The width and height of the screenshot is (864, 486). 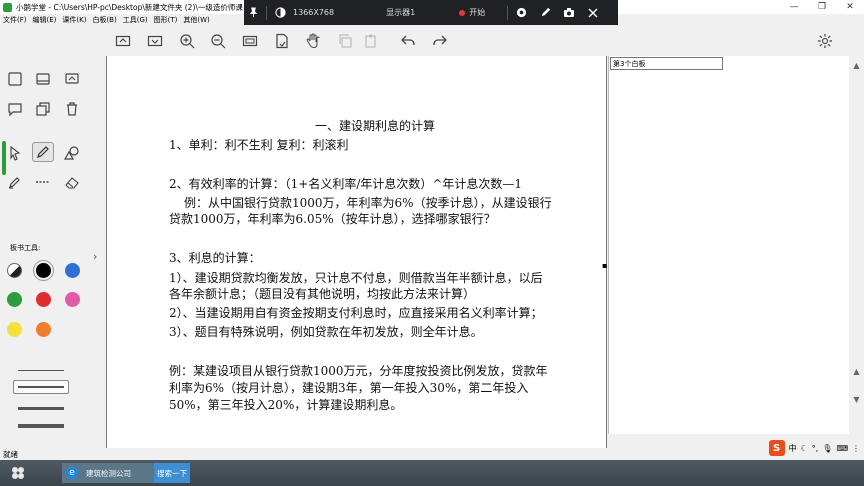 I want to click on line-width-thin, so click(x=41, y=370).